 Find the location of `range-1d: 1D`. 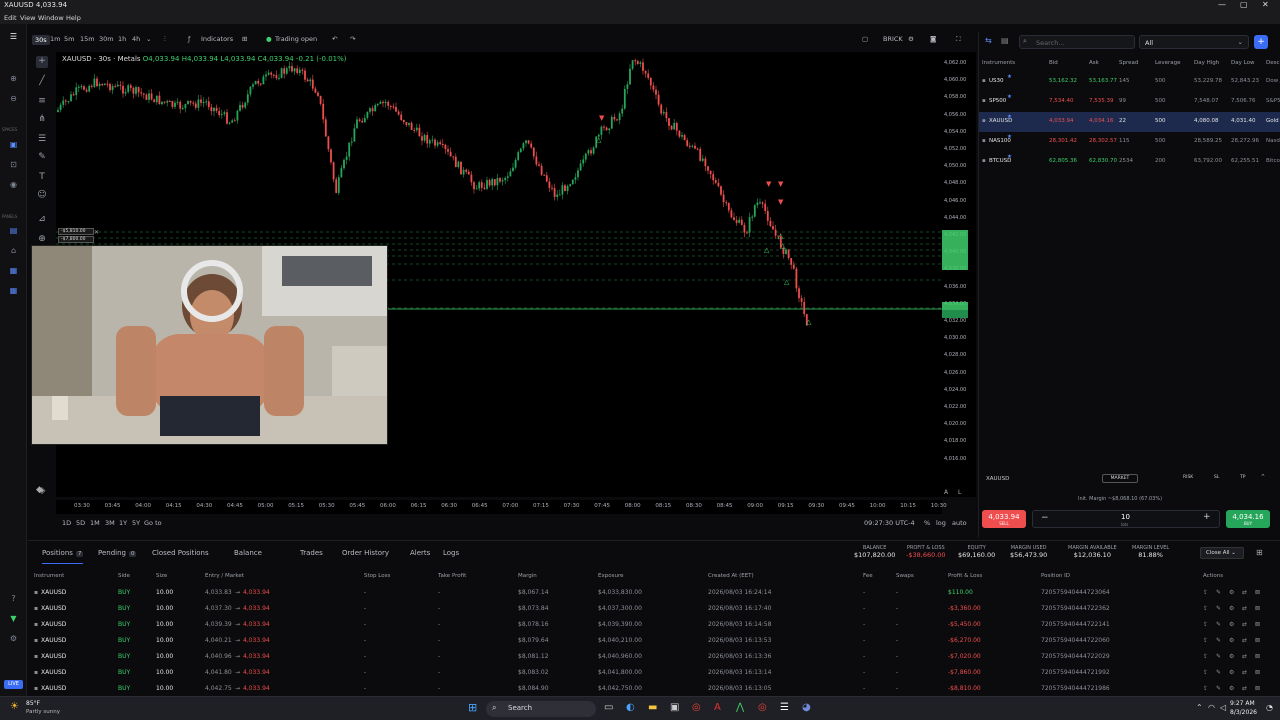

range-1d: 1D is located at coordinates (66, 523).